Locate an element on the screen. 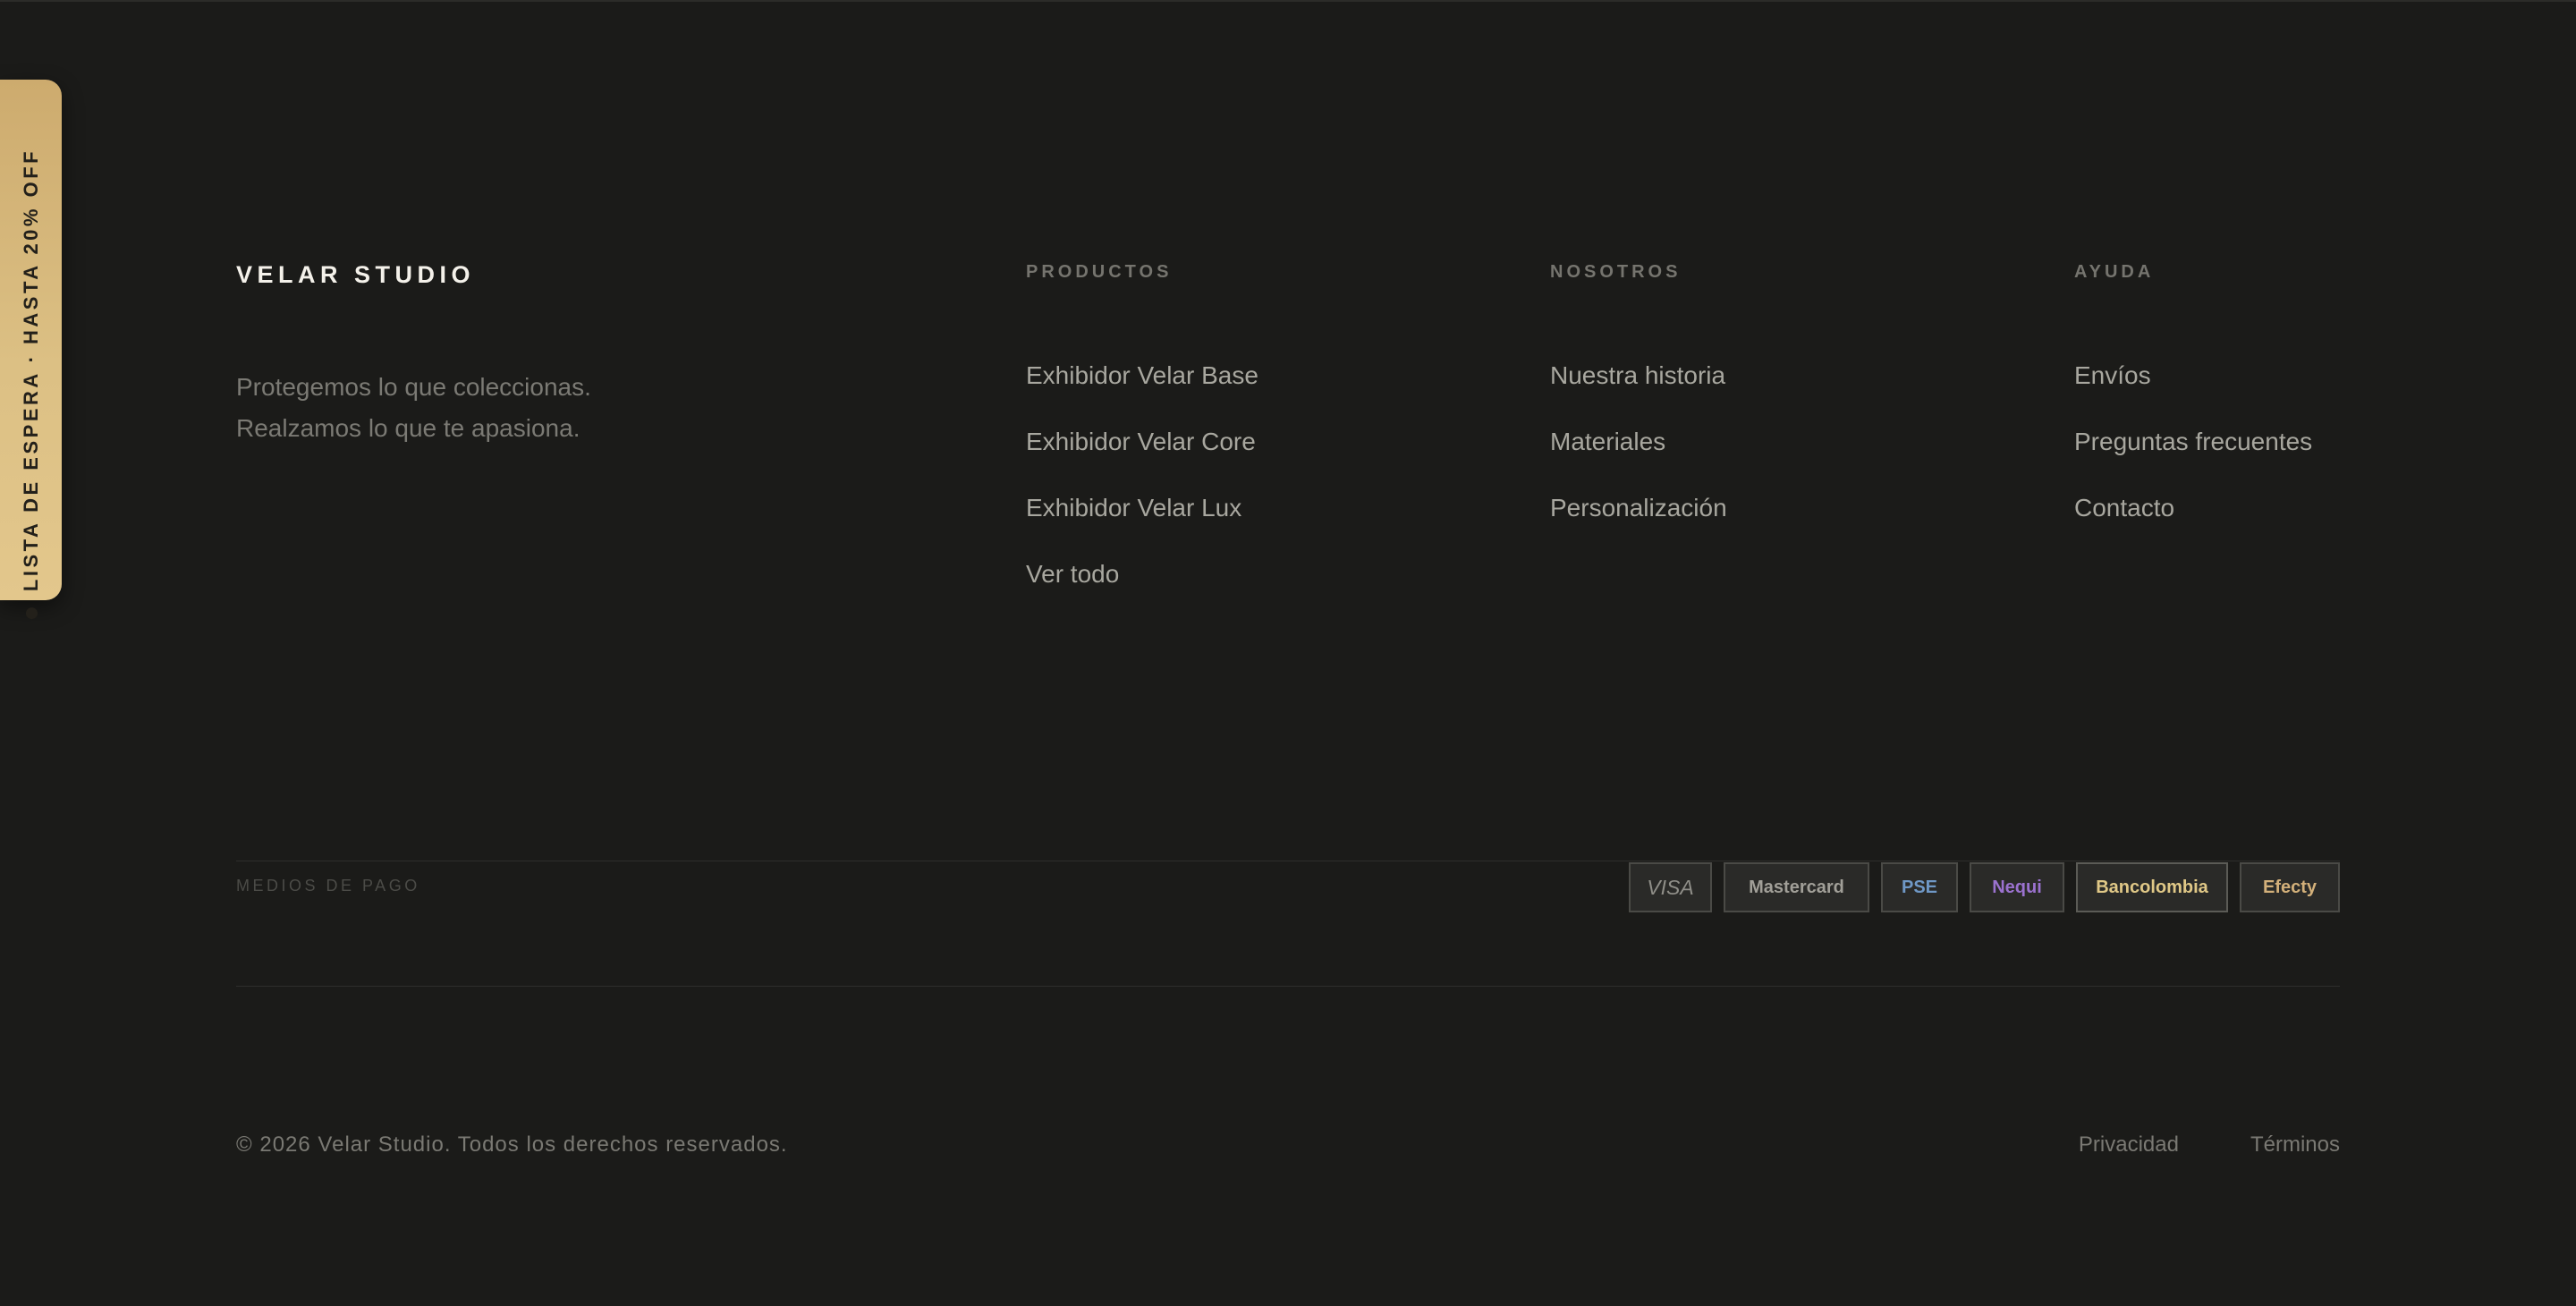  payment-badge-efecty: Efecty is located at coordinates (2290, 887).